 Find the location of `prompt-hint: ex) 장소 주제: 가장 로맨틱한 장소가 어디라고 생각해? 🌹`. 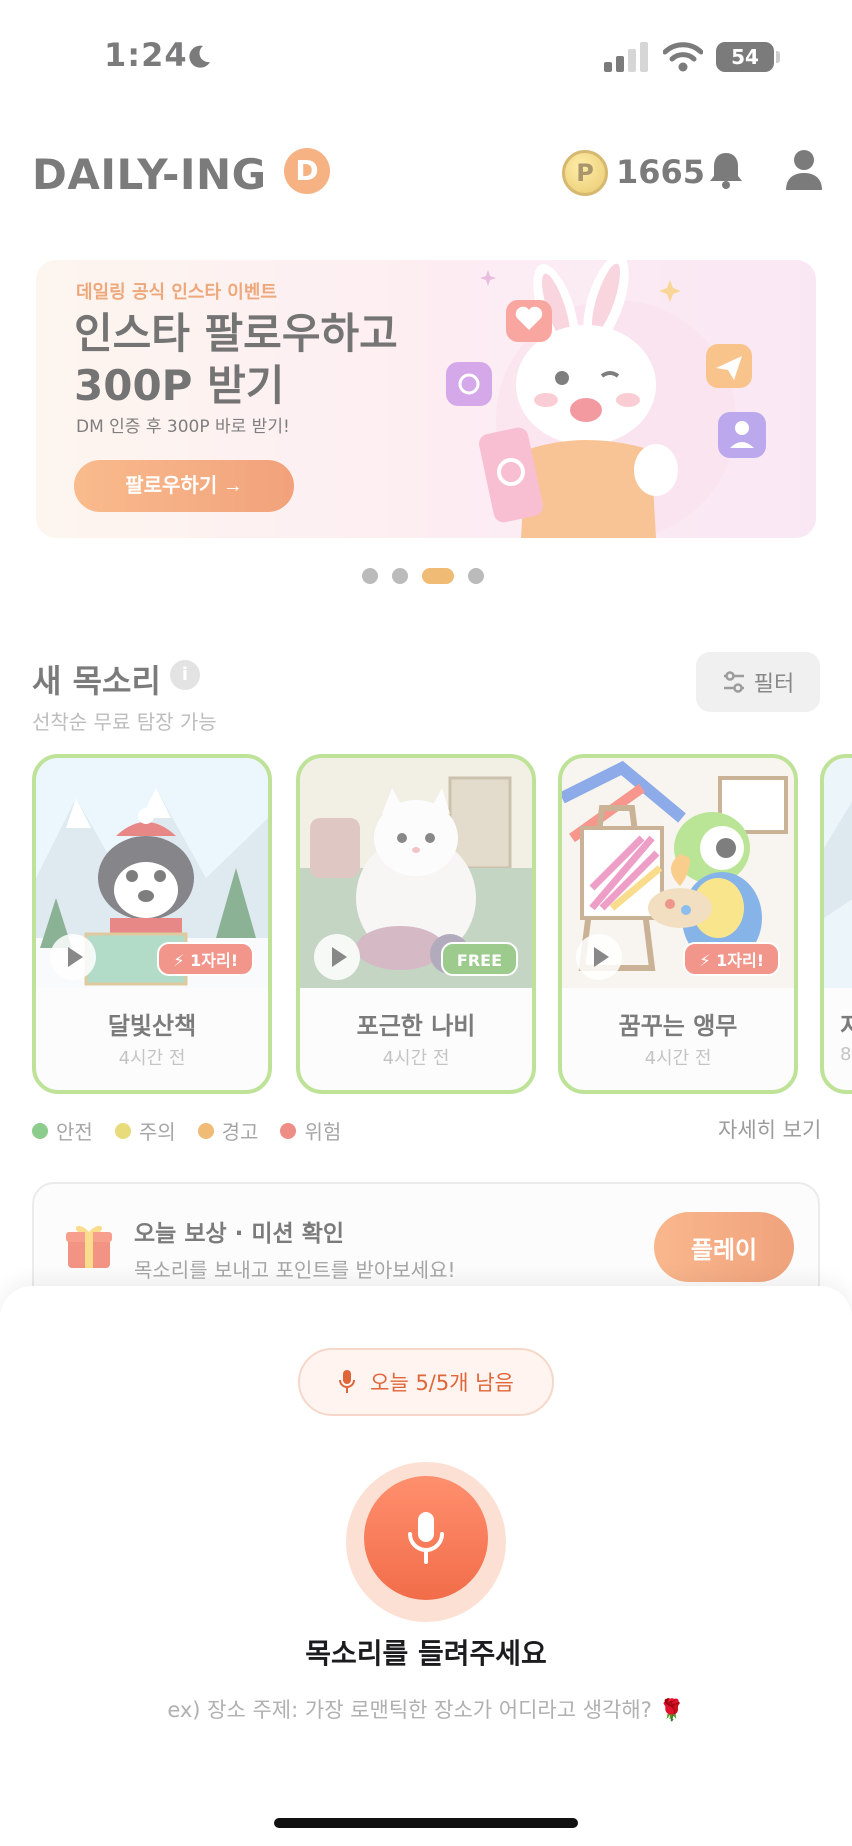

prompt-hint: ex) 장소 주제: 가장 로맨틱한 장소가 어디라고 생각해? 🌹 is located at coordinates (426, 1710).